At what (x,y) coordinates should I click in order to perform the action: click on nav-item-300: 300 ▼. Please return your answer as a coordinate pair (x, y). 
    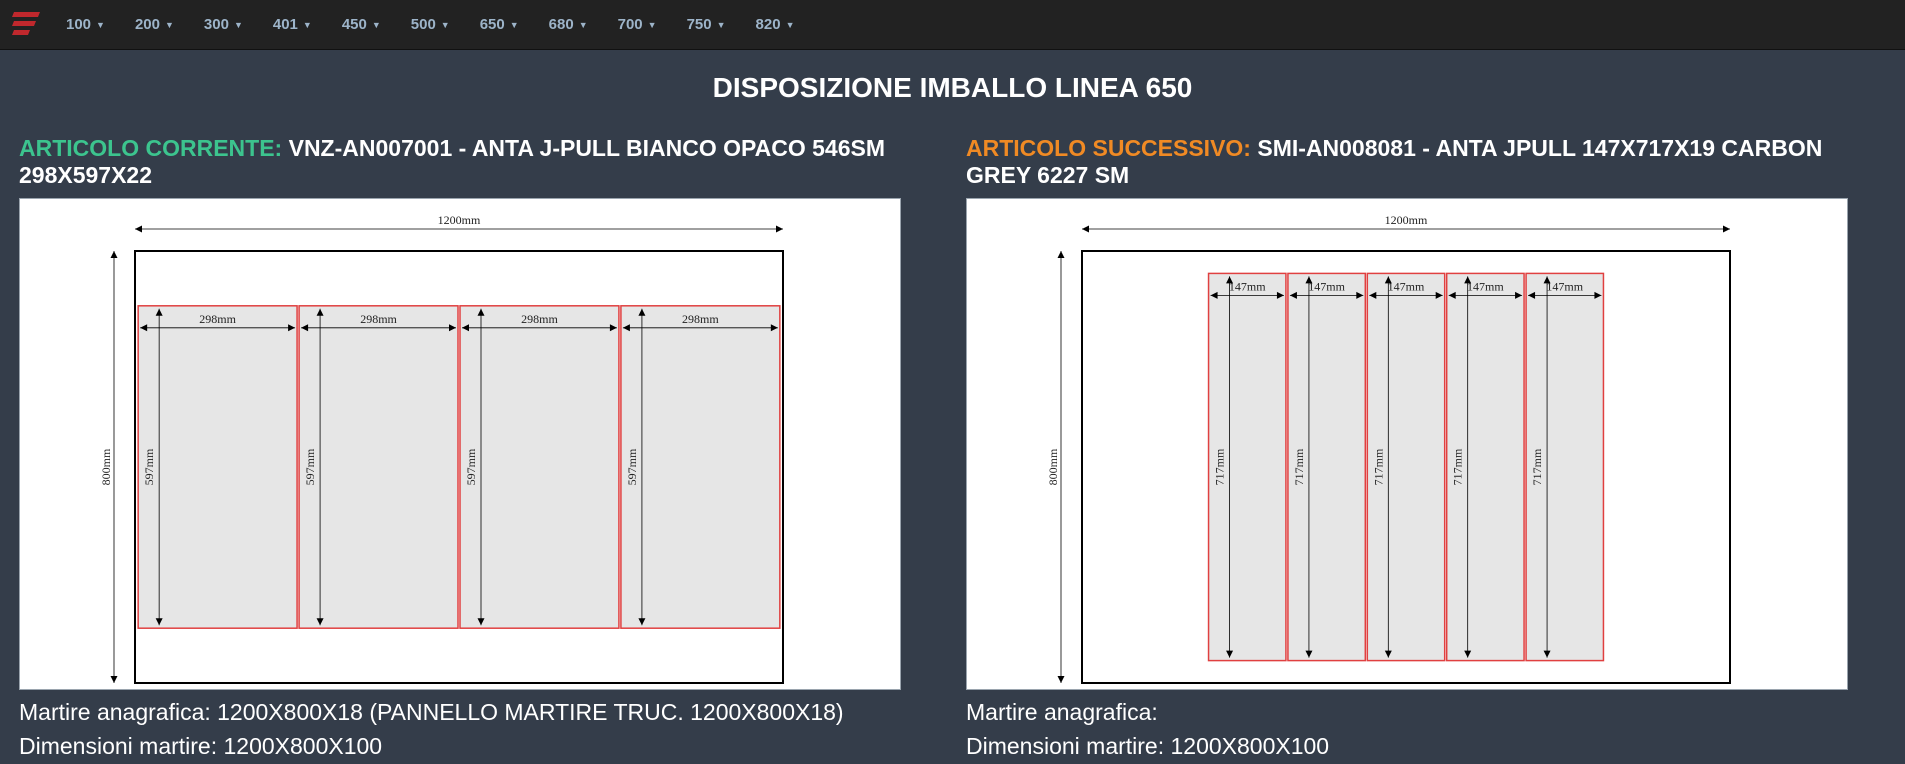
    Looking at the image, I should click on (223, 24).